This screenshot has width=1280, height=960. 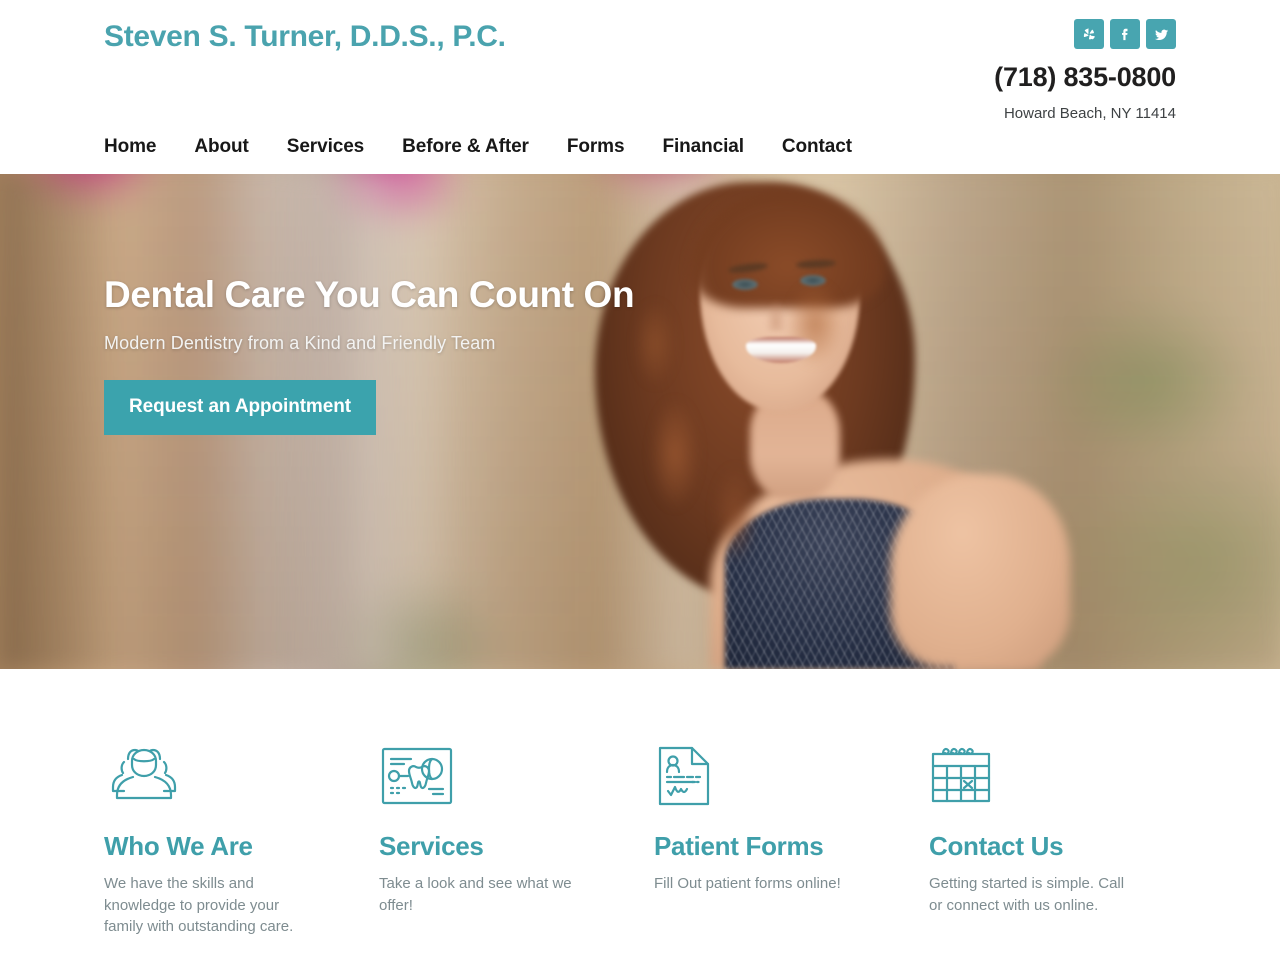 What do you see at coordinates (760, 846) in the screenshot?
I see `feature-title: Patient Forms` at bounding box center [760, 846].